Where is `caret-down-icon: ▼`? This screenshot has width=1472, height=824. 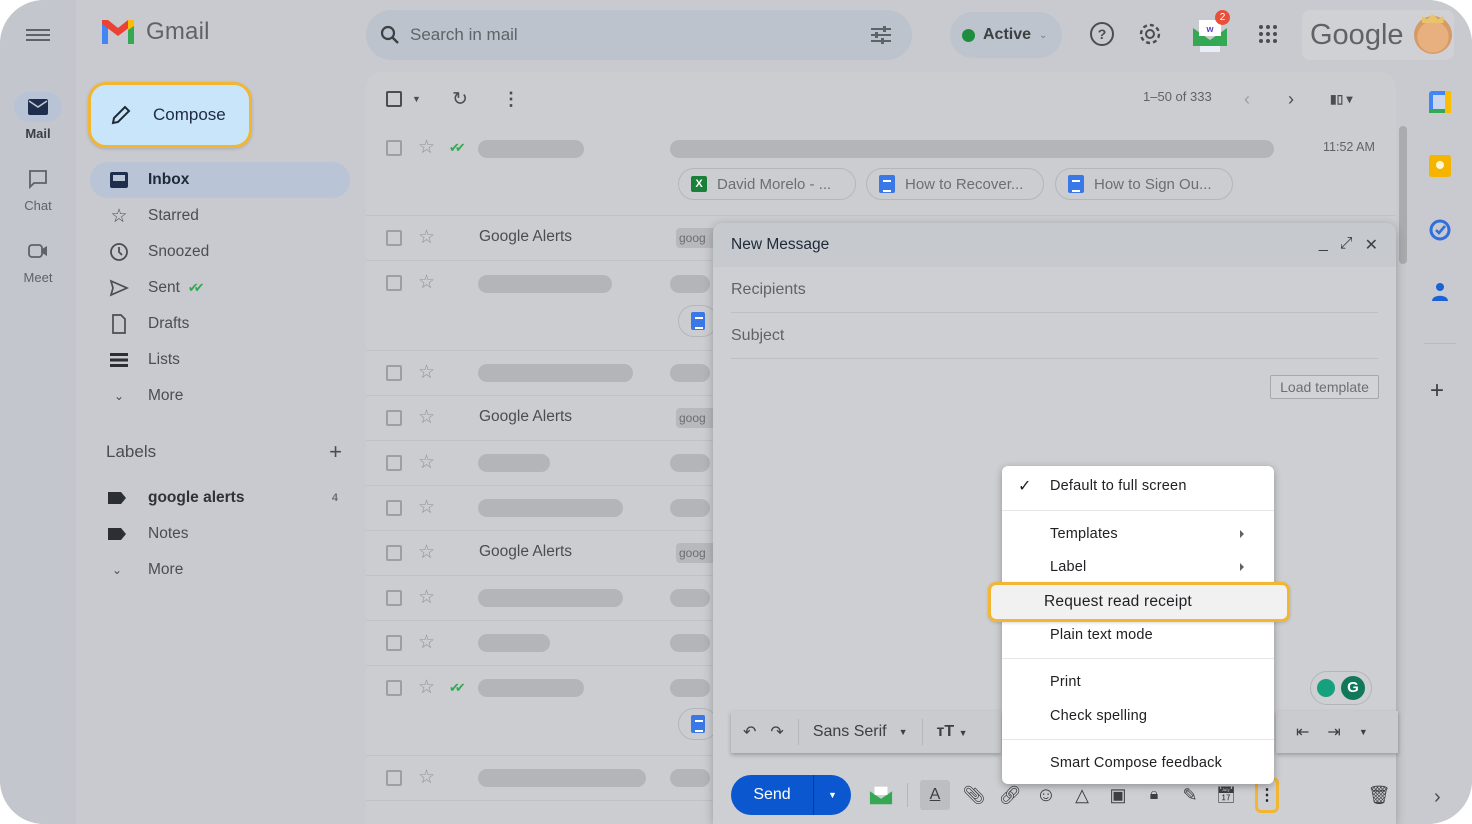 caret-down-icon: ▼ is located at coordinates (416, 99).